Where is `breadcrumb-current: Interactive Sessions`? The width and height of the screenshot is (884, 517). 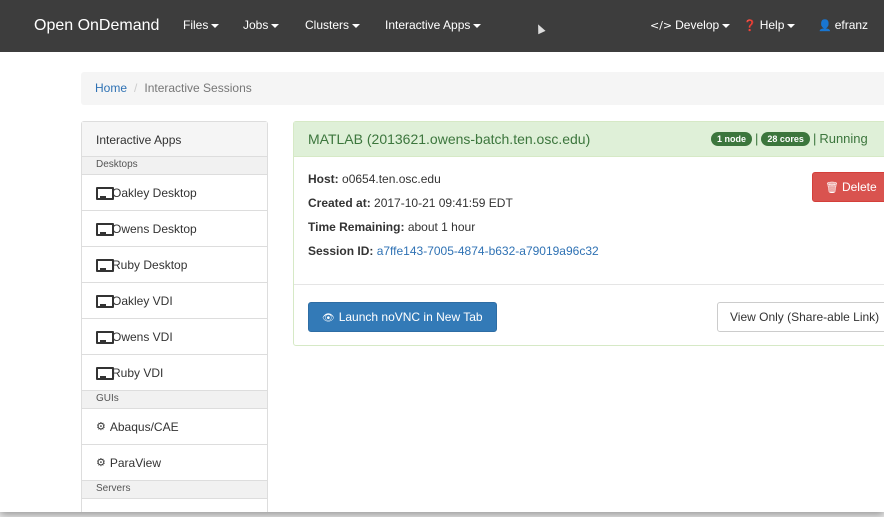 breadcrumb-current: Interactive Sessions is located at coordinates (198, 88).